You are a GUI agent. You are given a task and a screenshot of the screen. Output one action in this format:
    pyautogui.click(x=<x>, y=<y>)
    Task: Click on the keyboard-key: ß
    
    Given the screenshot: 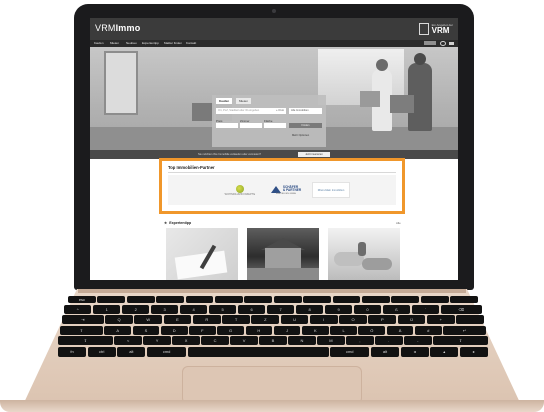 What is the action you would take?
    pyautogui.click(x=396, y=309)
    